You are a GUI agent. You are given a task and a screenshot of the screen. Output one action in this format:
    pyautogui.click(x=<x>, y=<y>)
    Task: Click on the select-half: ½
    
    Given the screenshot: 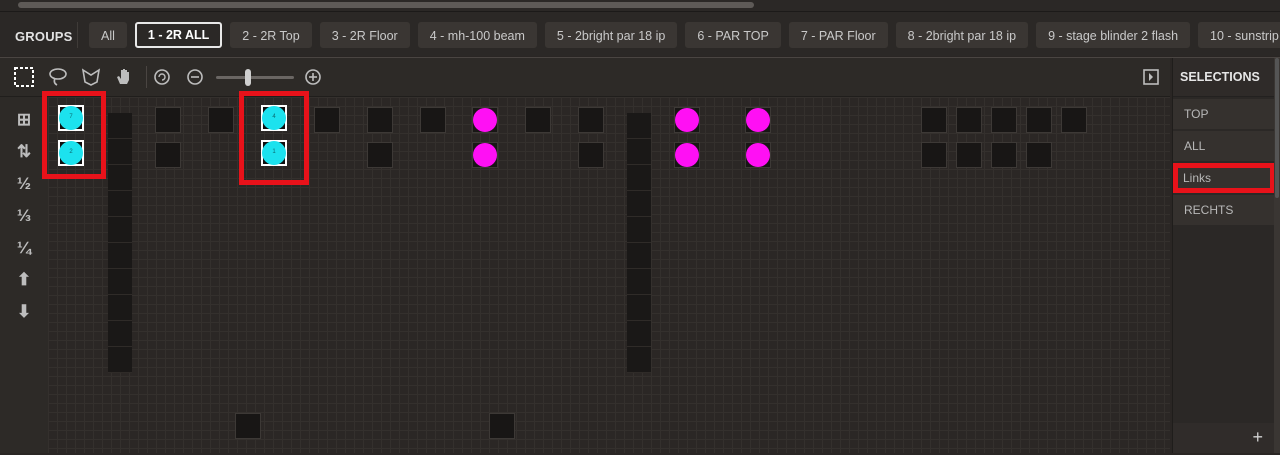 What is the action you would take?
    pyautogui.click(x=24, y=184)
    